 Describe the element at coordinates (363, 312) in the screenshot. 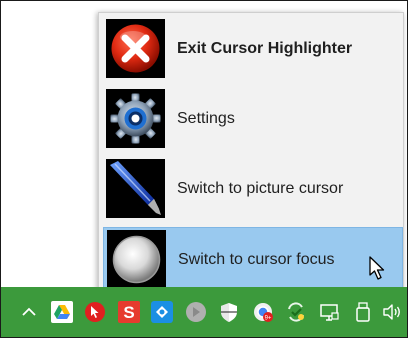

I see `usb-drive-icon` at that location.